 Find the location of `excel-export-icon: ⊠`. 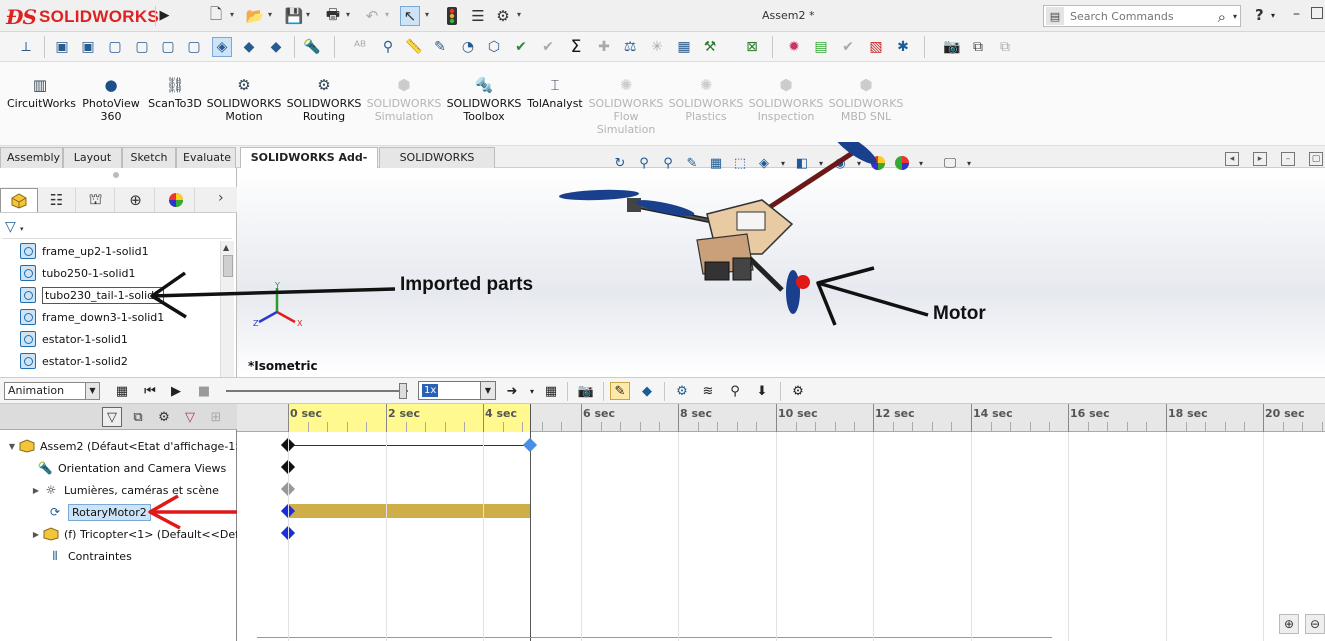

excel-export-icon: ⊠ is located at coordinates (752, 47).